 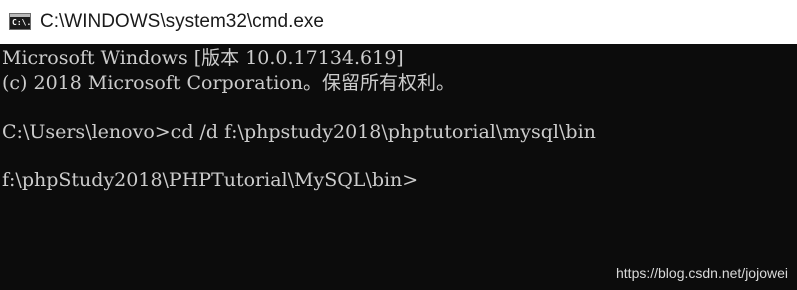 I want to click on window-title: C:\WINDOWS\system32\cmd.exe, so click(x=182, y=21).